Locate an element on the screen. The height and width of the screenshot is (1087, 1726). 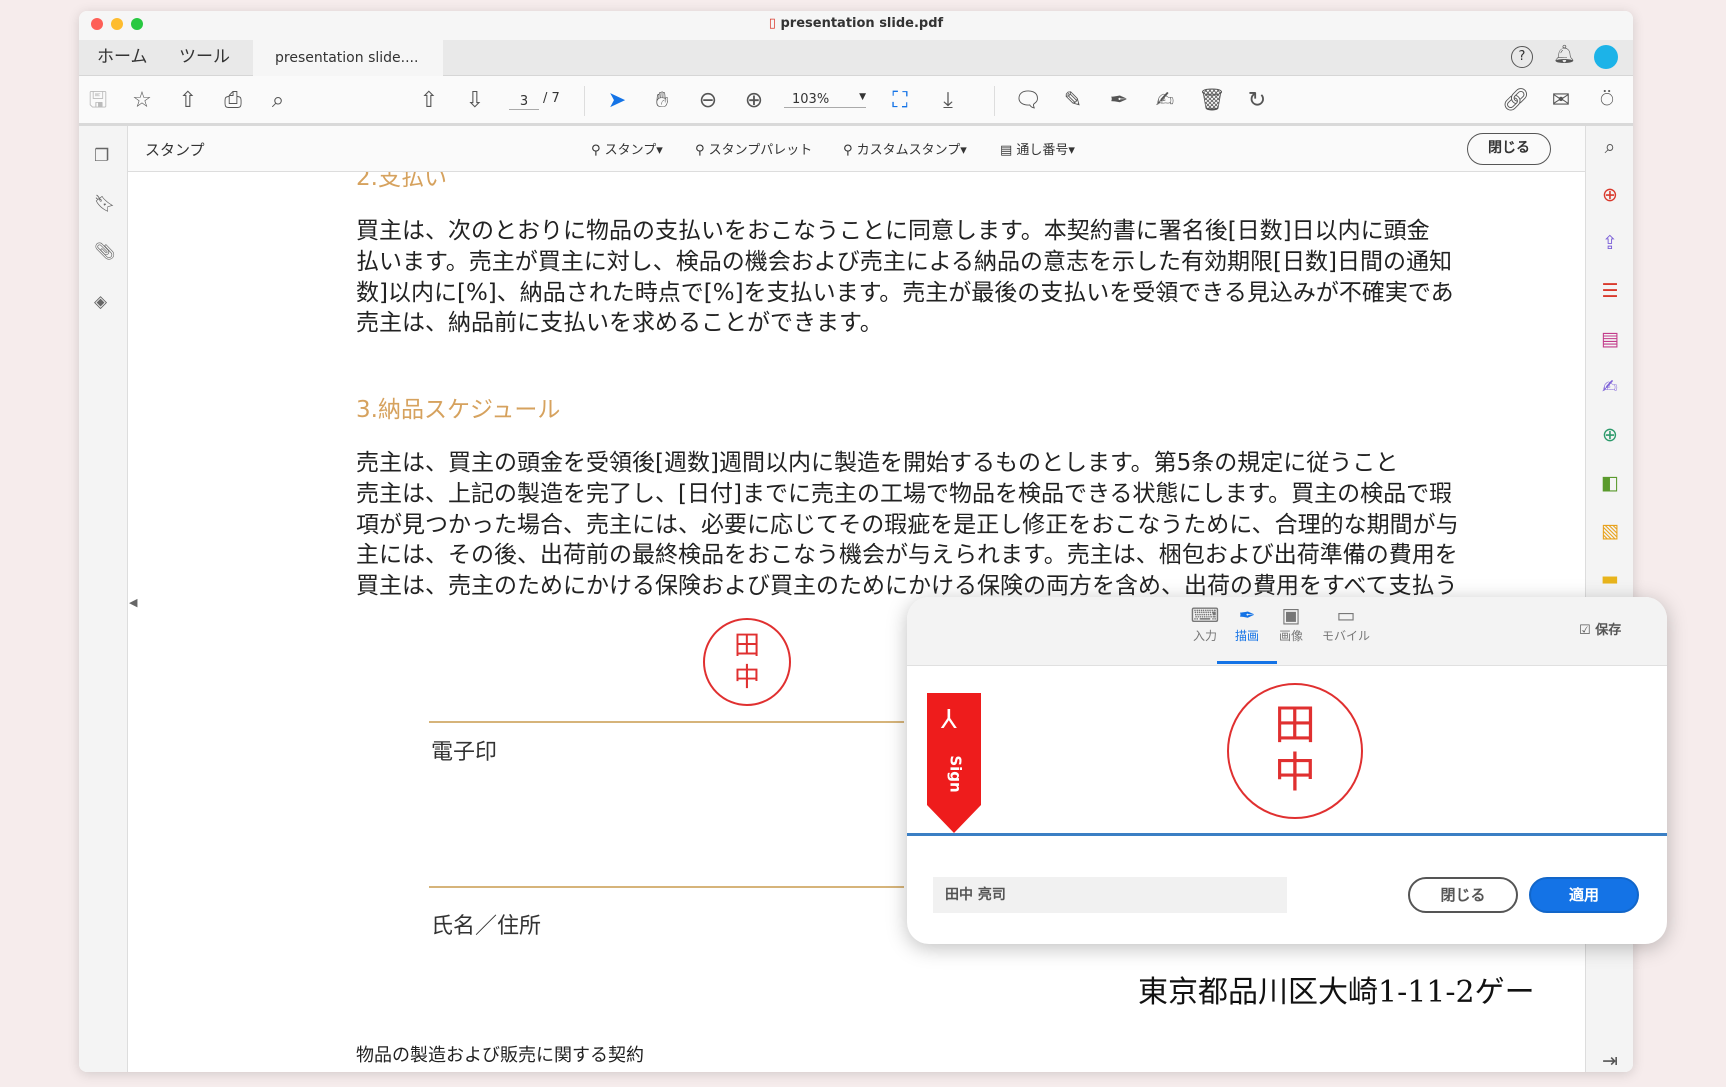
apply-button: 適用 is located at coordinates (1584, 895).